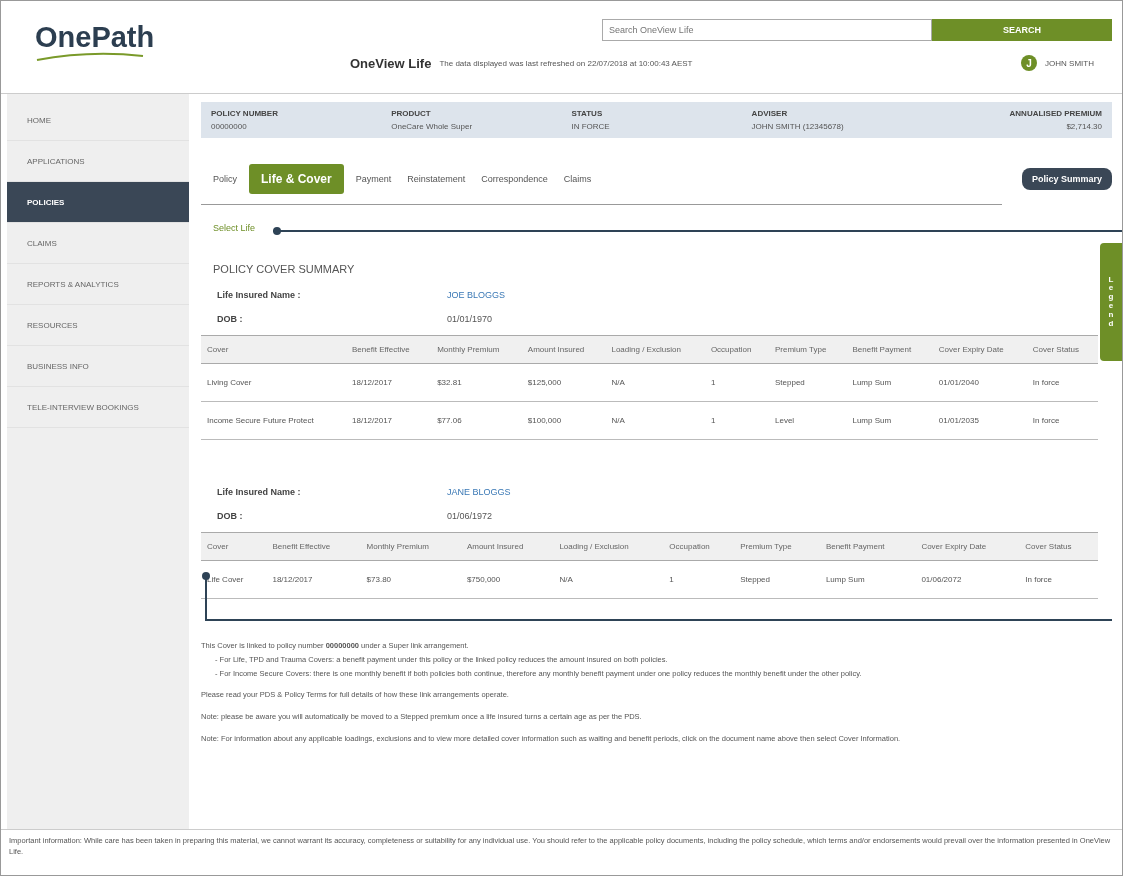 Image resolution: width=1123 pixels, height=876 pixels. What do you see at coordinates (770, 113) in the screenshot?
I see `field-label: ADVISER` at bounding box center [770, 113].